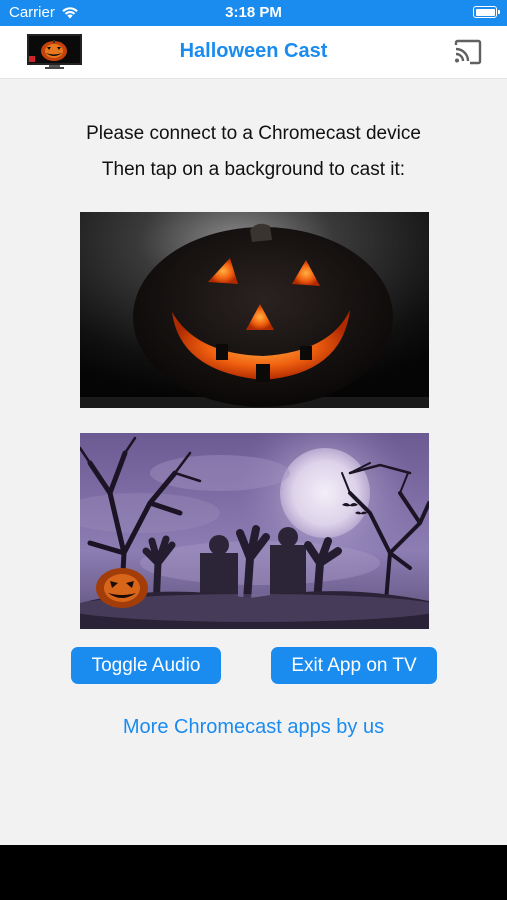 The width and height of the screenshot is (507, 900). I want to click on graveyard-moon-image, so click(254, 531).